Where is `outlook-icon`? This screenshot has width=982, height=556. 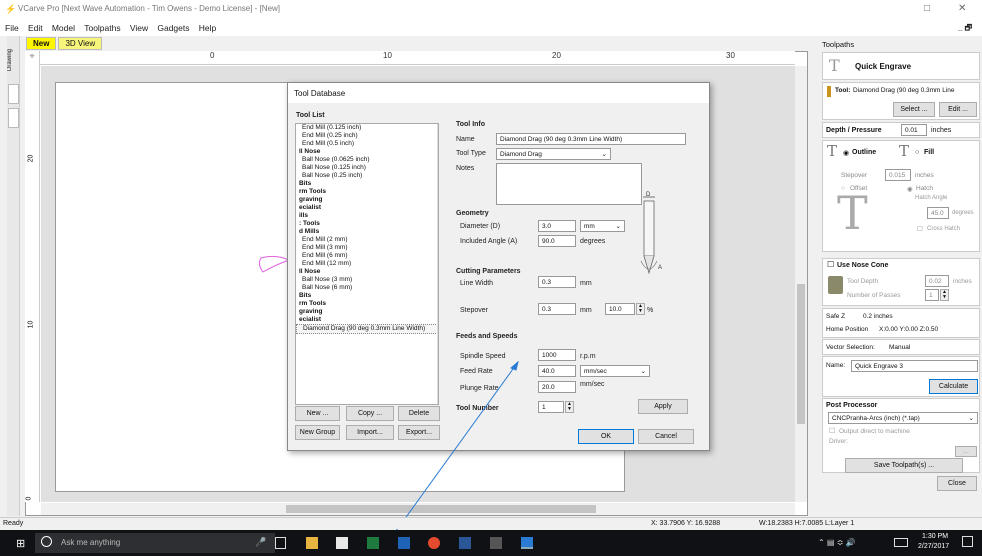
outlook-icon is located at coordinates (404, 543).